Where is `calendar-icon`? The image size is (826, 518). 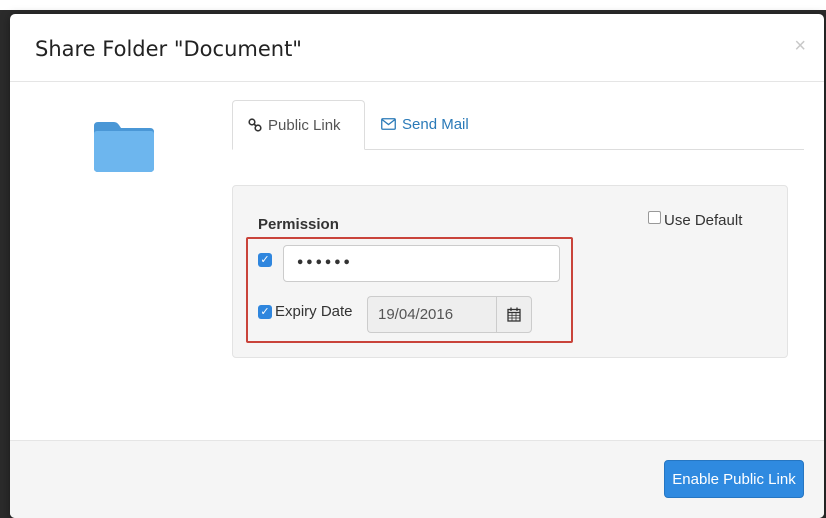
calendar-icon is located at coordinates (514, 314).